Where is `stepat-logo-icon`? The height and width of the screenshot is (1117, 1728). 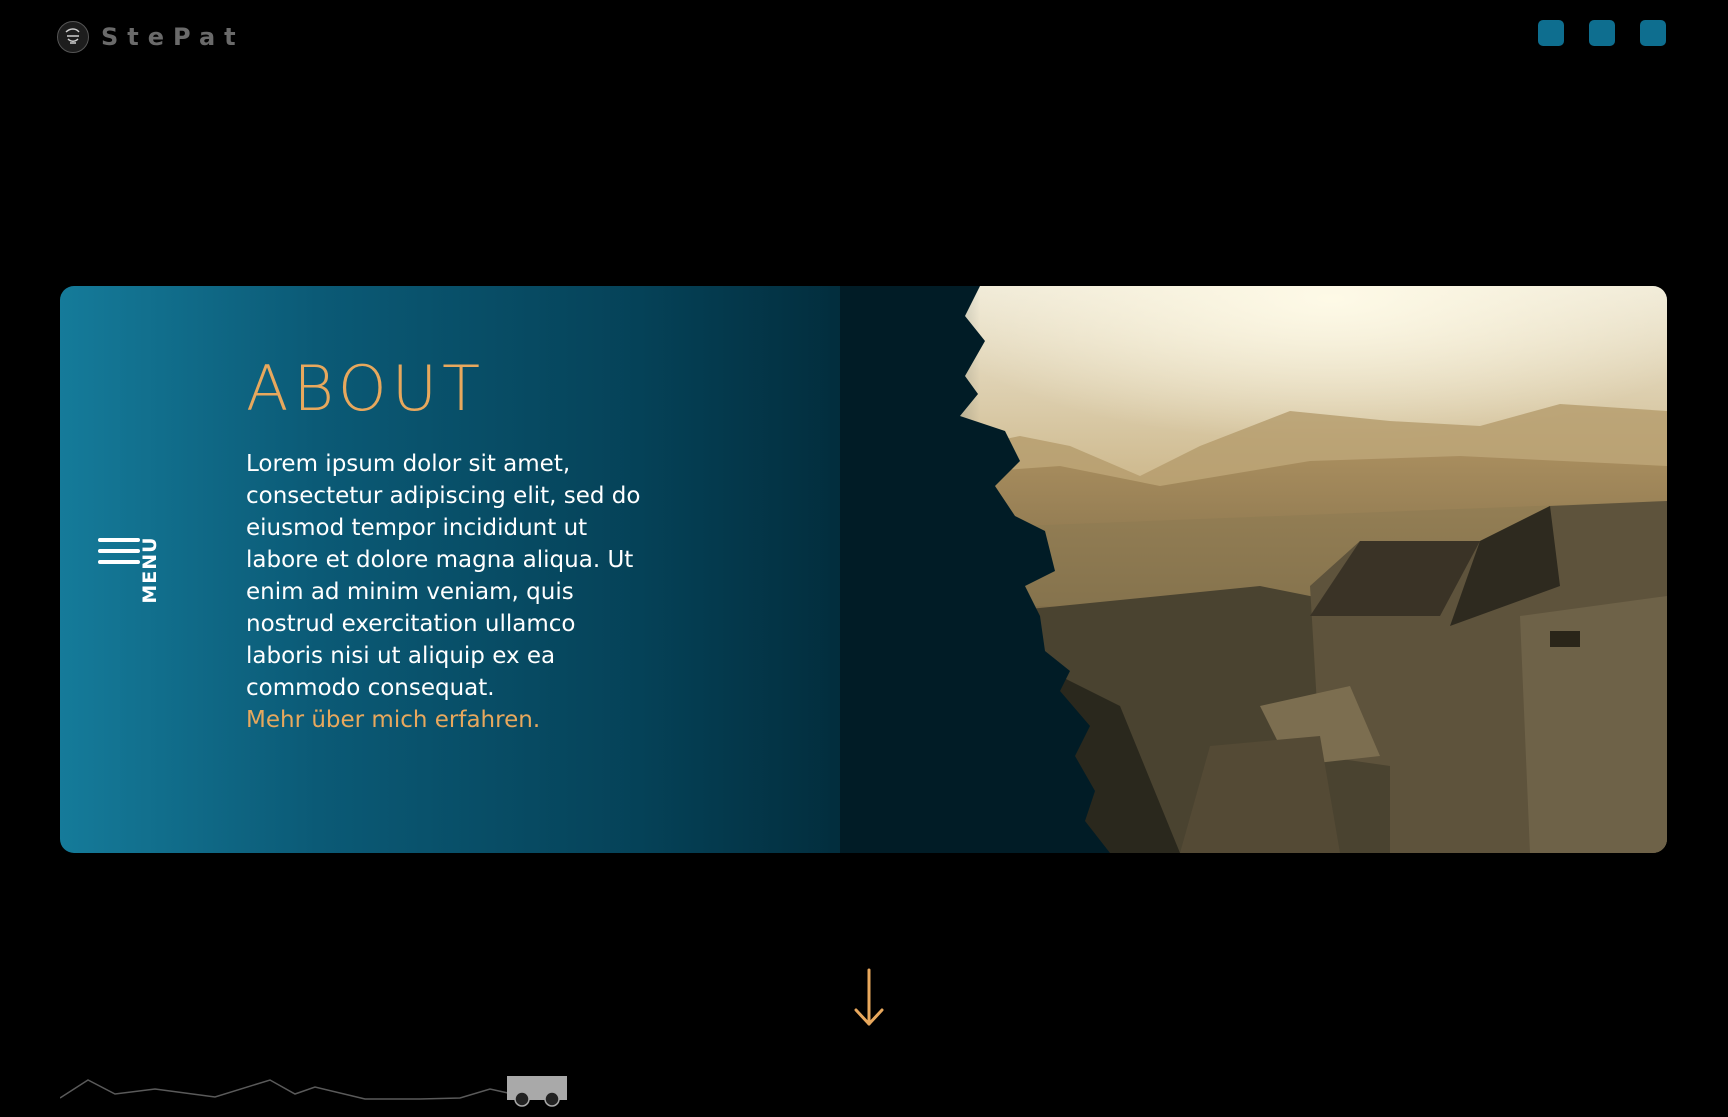 stepat-logo-icon is located at coordinates (73, 37).